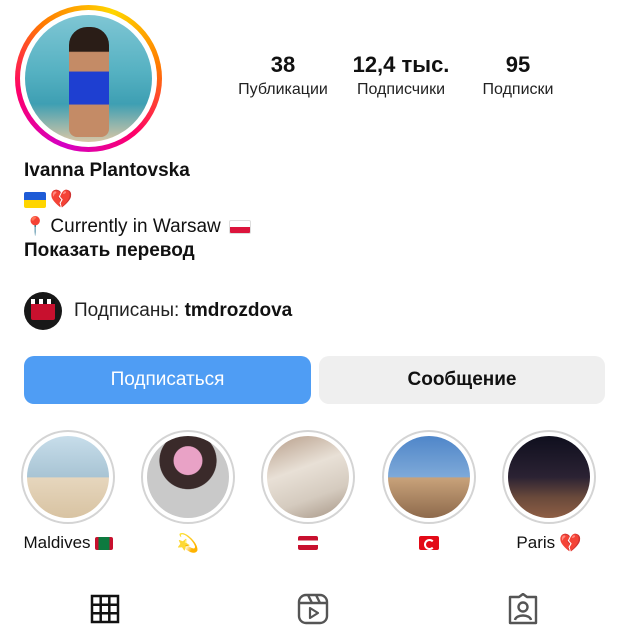 The height and width of the screenshot is (635, 640). What do you see at coordinates (127, 310) in the screenshot?
I see `followed-by-prefix: Подписаны:` at bounding box center [127, 310].